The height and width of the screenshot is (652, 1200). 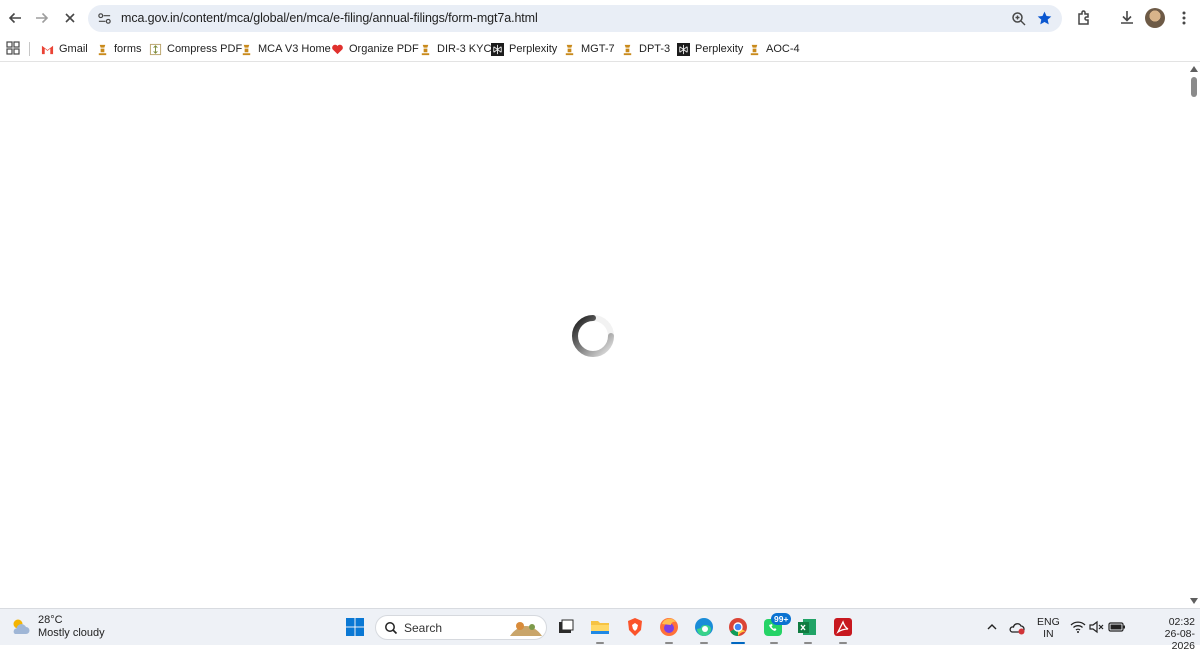 I want to click on cloudy-weather-icon, so click(x=21, y=626).